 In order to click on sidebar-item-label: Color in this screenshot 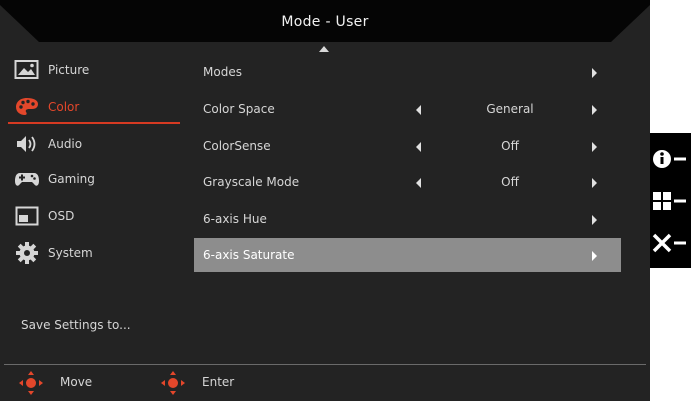, I will do `click(64, 107)`.